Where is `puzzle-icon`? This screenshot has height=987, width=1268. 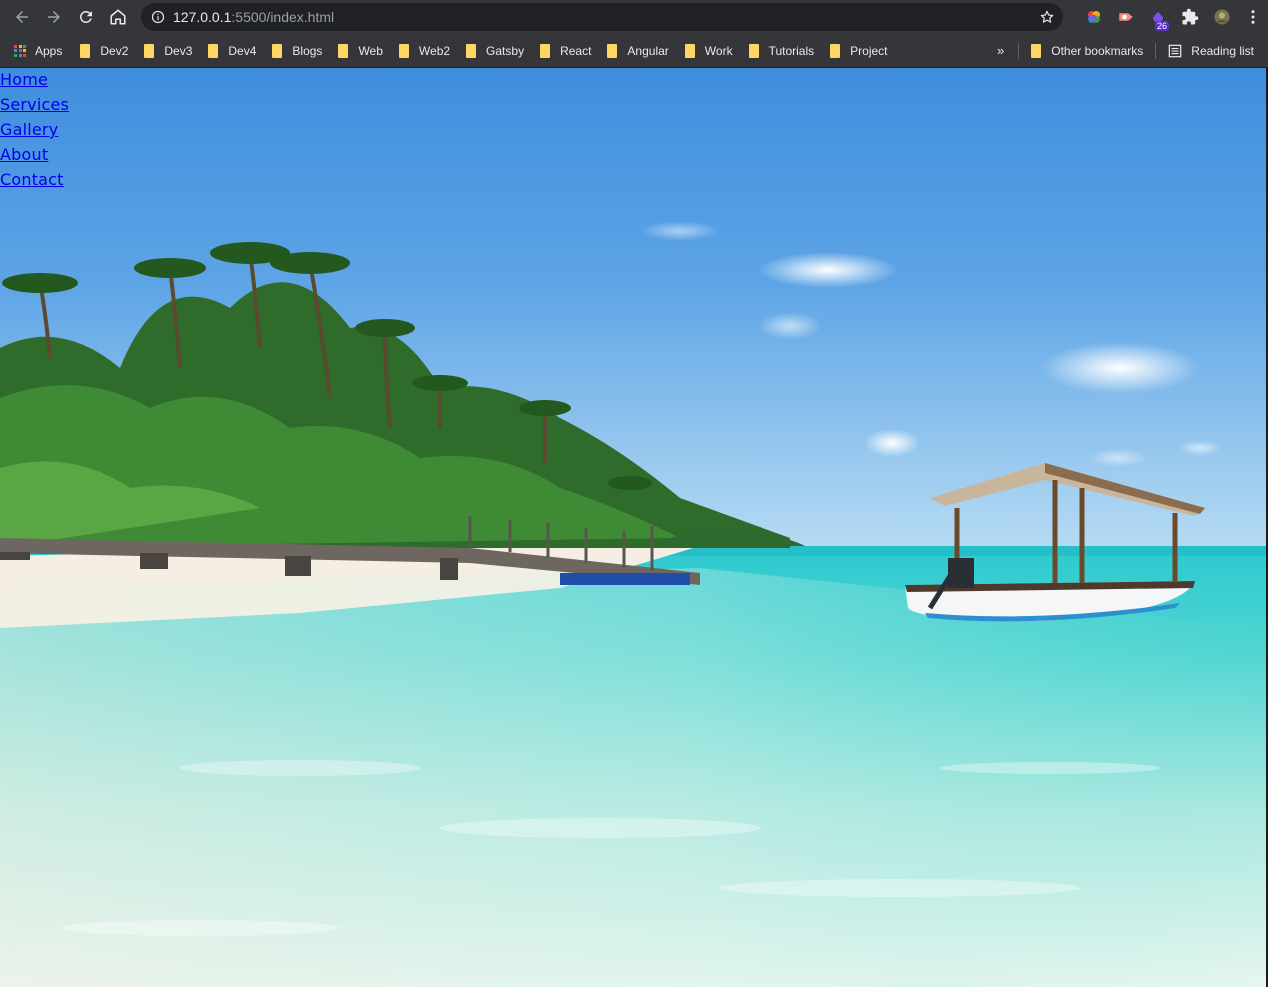
puzzle-icon is located at coordinates (1190, 16).